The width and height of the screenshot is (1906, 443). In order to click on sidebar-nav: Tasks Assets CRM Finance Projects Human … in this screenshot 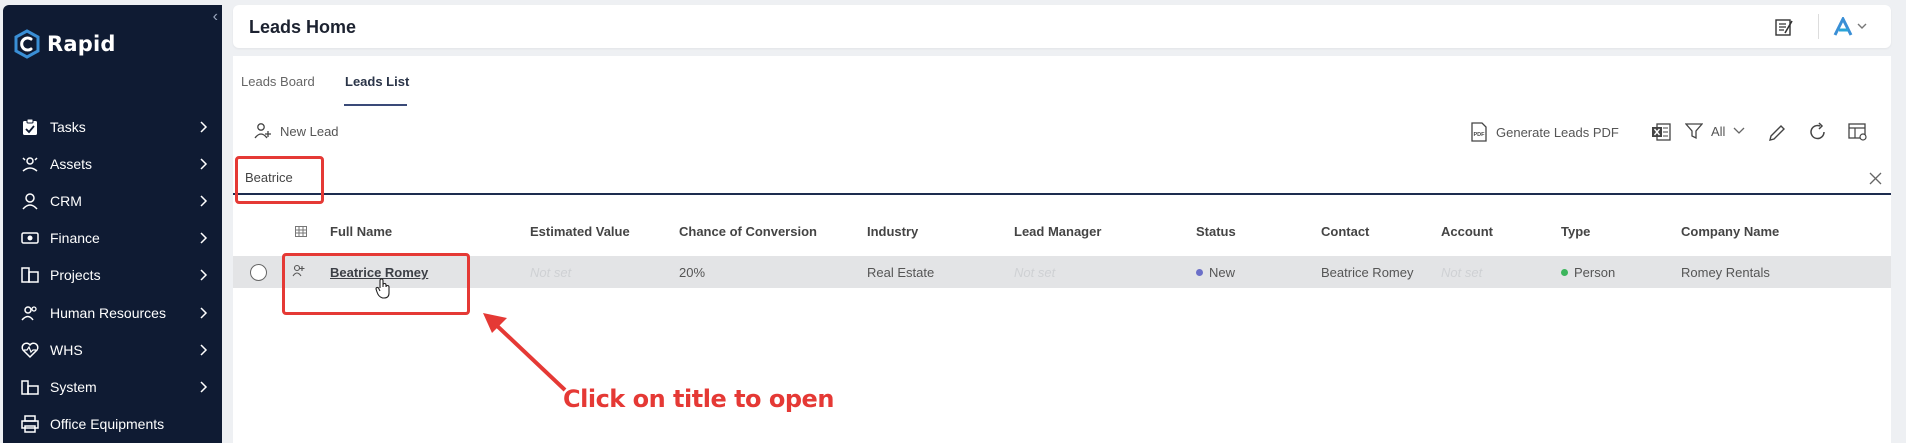, I will do `click(112, 275)`.